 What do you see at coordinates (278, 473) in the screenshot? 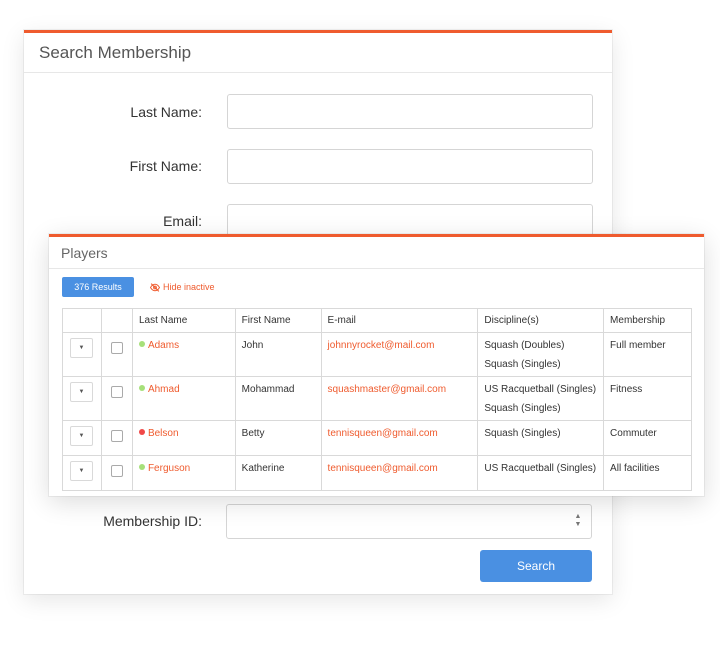
I see `first-name-cell: Katherine` at bounding box center [278, 473].